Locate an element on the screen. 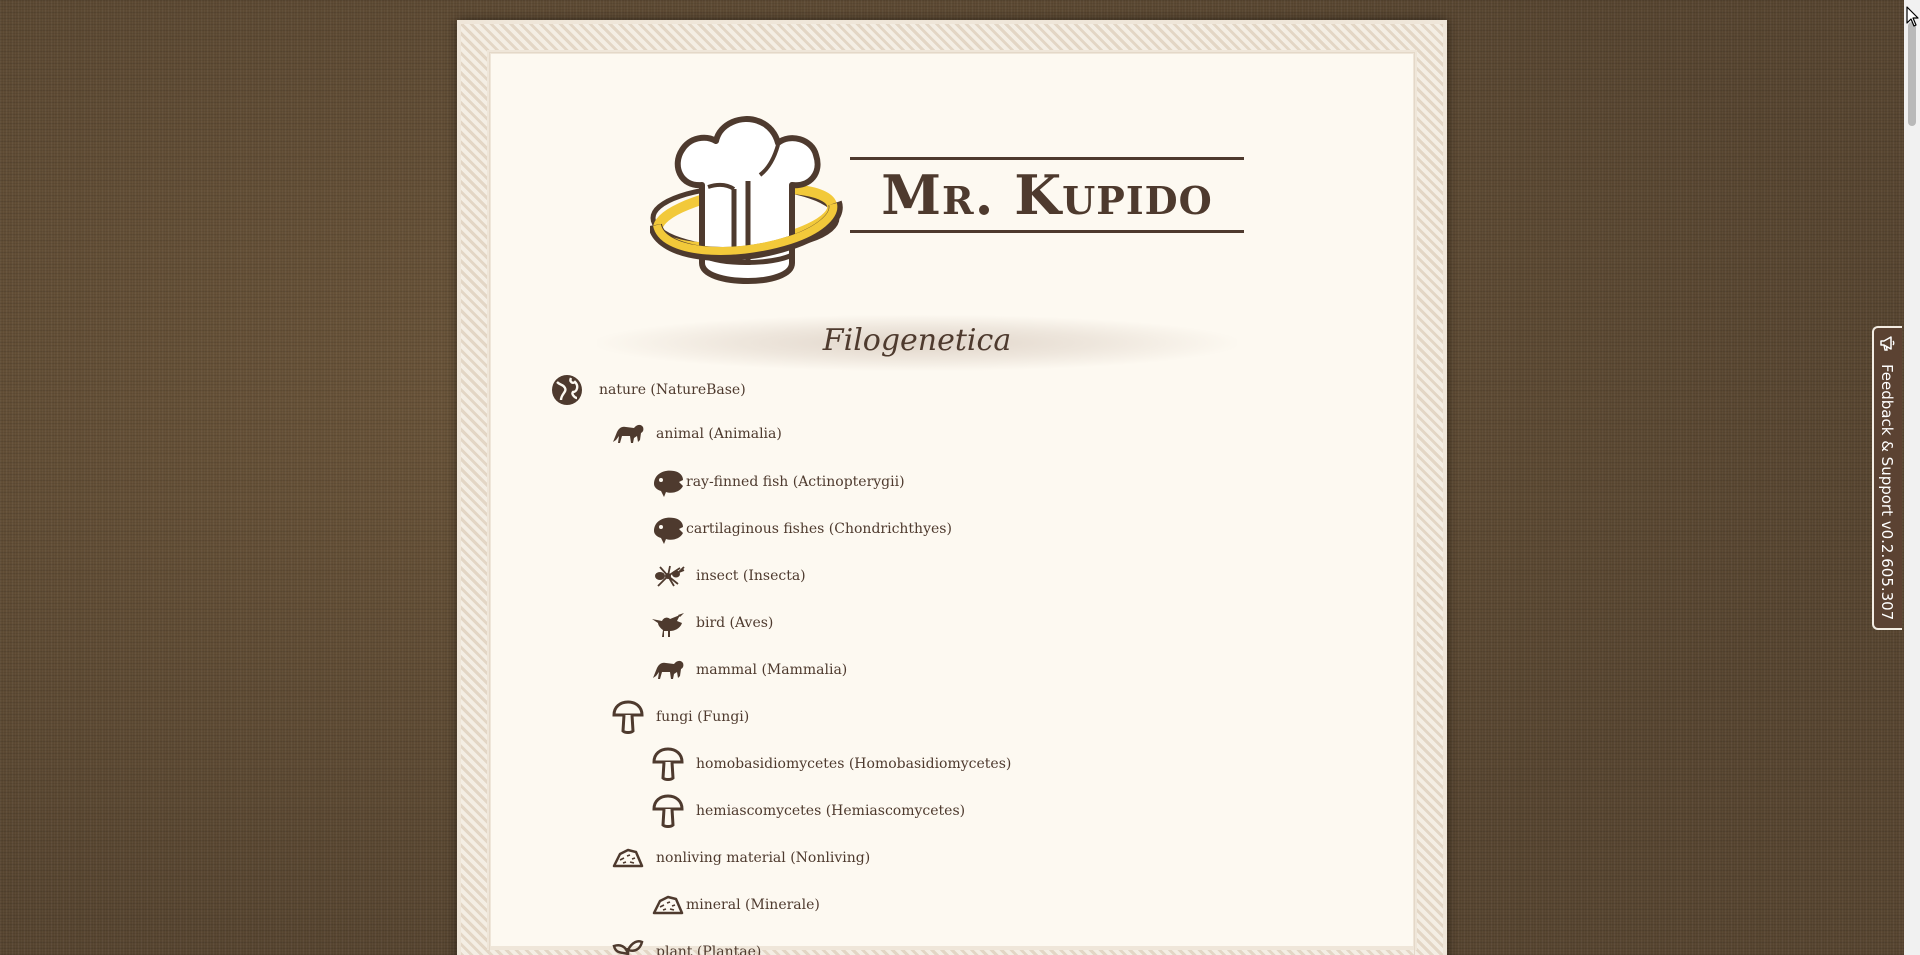  tree-item-hemiascomycetes: hemiascomycetes (Hemiascomycetes) is located at coordinates (807, 811).